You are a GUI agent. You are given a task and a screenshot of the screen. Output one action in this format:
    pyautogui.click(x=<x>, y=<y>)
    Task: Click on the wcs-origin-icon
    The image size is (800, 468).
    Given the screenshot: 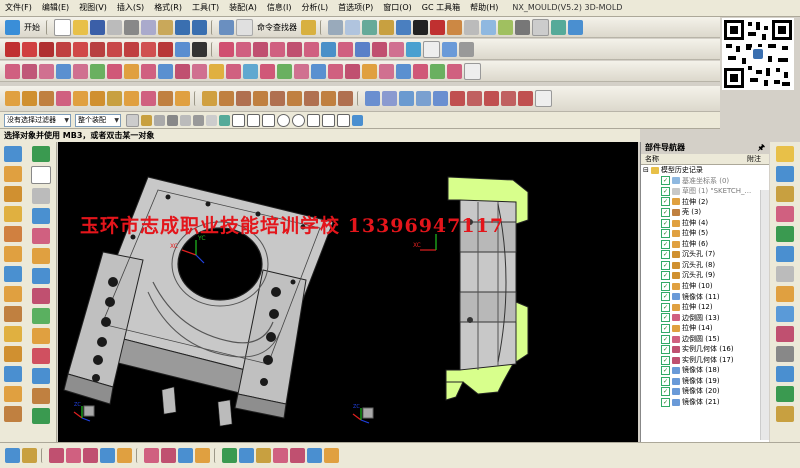 What is the action you would take?
    pyautogui.click(x=41, y=154)
    